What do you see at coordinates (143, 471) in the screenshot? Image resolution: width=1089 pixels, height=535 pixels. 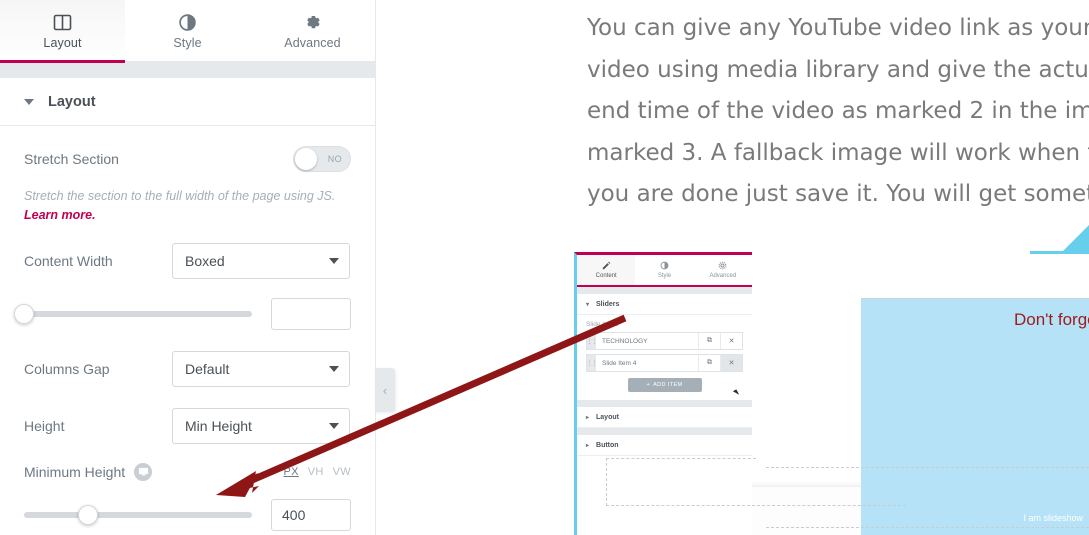 I see `desktop-responsive-icon` at bounding box center [143, 471].